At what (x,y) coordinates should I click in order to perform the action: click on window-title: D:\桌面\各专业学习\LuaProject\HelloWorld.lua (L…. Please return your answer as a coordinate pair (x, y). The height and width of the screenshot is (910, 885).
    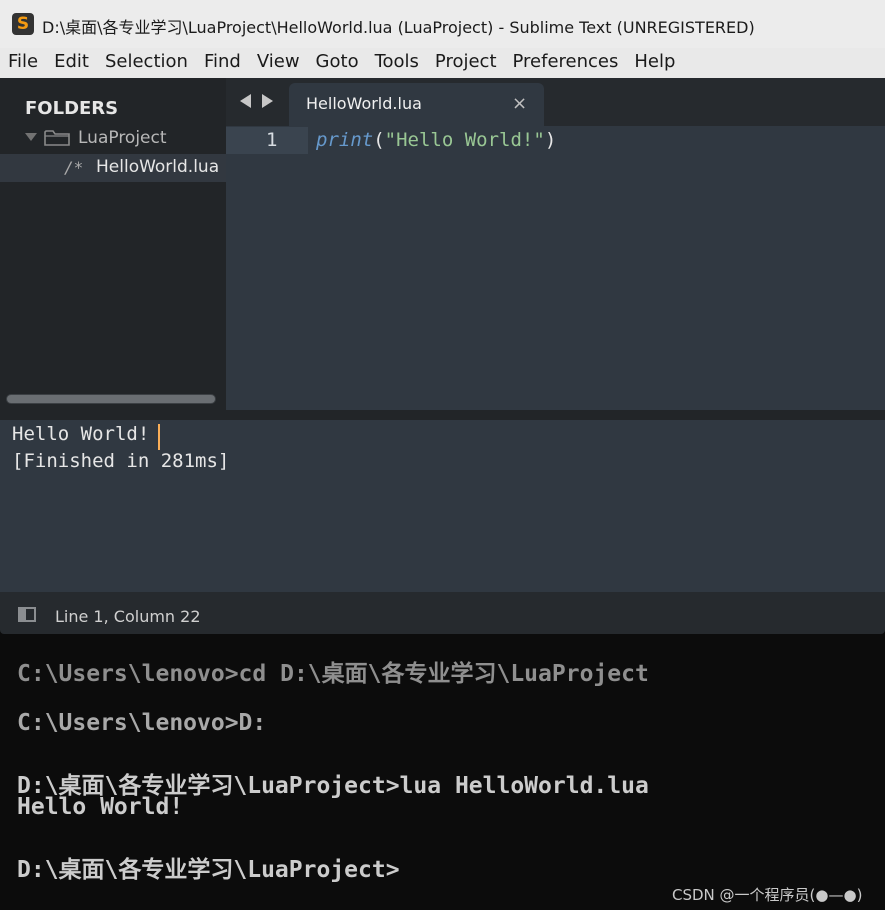
    Looking at the image, I should click on (398, 27).